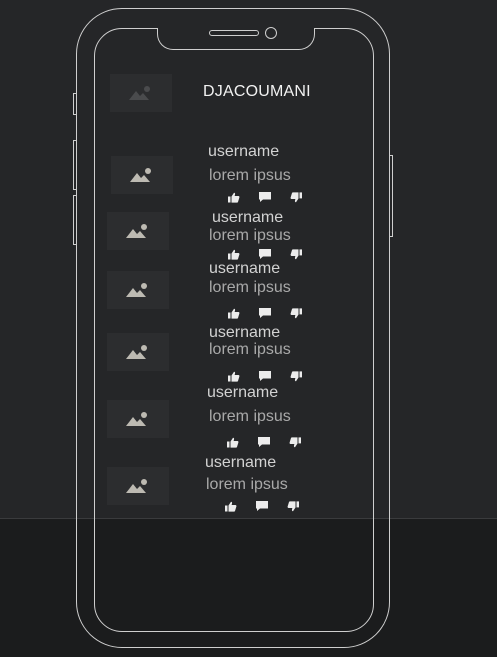 The image size is (497, 657). I want to click on phone-power-button, so click(391, 196).